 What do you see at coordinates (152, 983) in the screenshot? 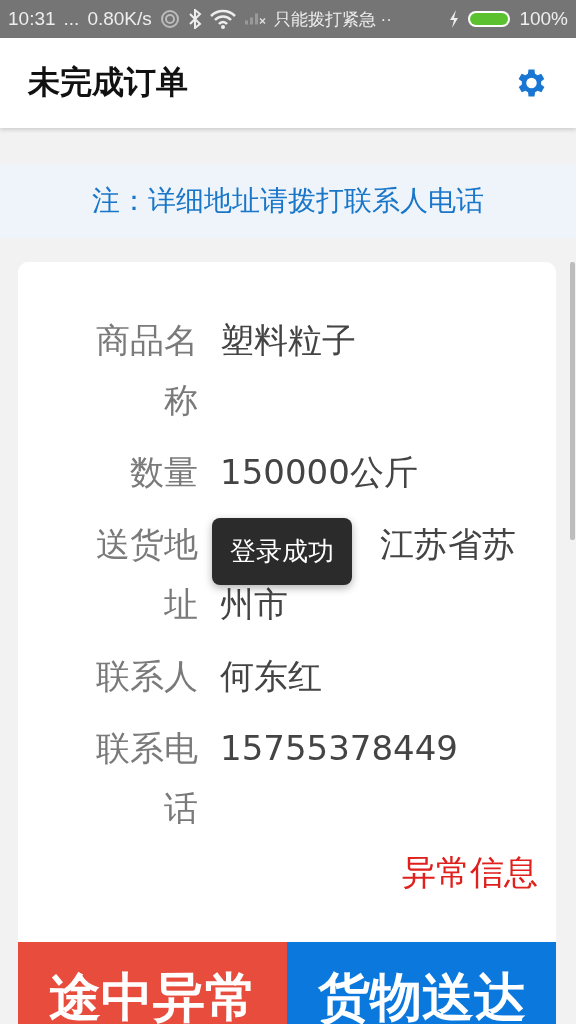
I see `action-button: 途中异常` at bounding box center [152, 983].